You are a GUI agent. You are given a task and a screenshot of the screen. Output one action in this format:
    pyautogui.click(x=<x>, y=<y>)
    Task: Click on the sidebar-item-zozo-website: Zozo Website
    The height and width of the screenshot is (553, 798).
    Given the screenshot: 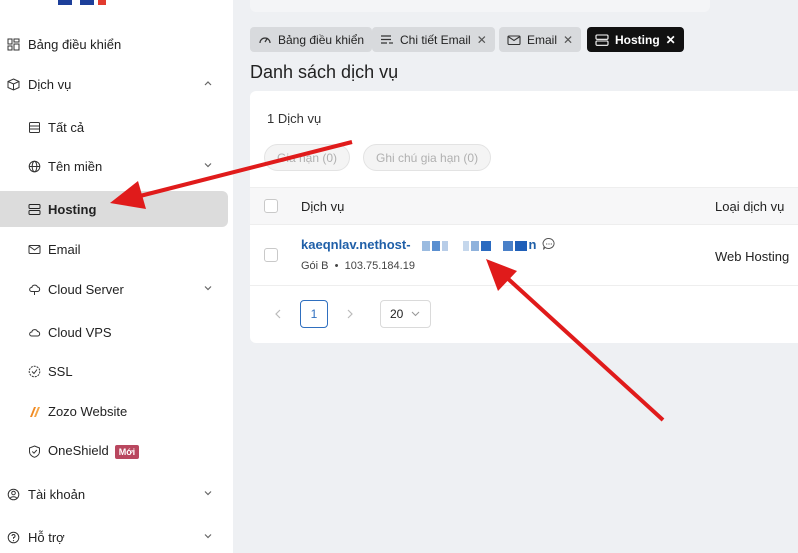 What is the action you would take?
    pyautogui.click(x=114, y=411)
    